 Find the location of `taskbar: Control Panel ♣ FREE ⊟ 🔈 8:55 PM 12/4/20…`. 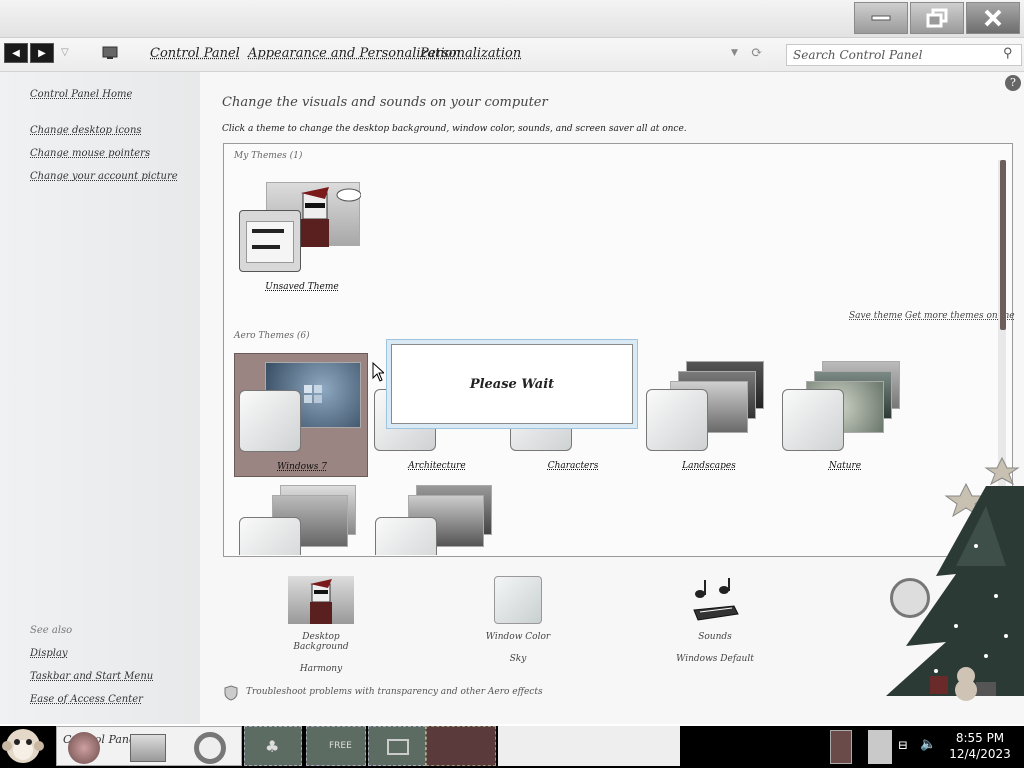

taskbar: Control Panel ♣ FREE ⊟ 🔈 8:55 PM 12/4/20… is located at coordinates (512, 747).